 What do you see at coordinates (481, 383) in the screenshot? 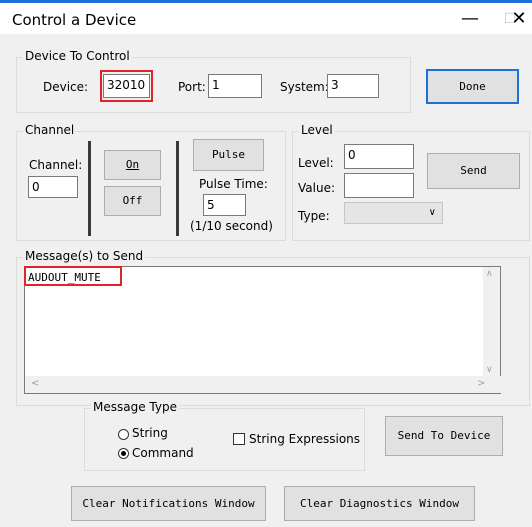
I see `scroll-right-icon: >` at bounding box center [481, 383].